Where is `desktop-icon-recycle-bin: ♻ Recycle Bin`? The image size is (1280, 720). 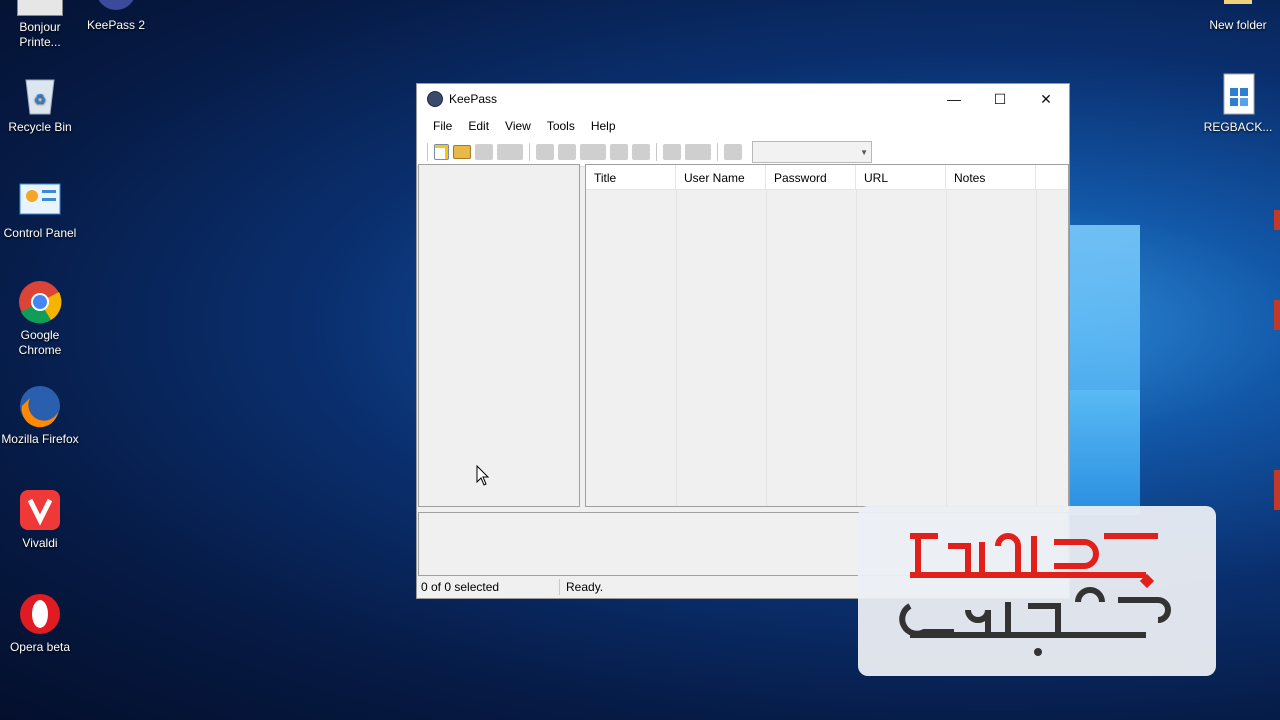 desktop-icon-recycle-bin: ♻ Recycle Bin is located at coordinates (40, 103).